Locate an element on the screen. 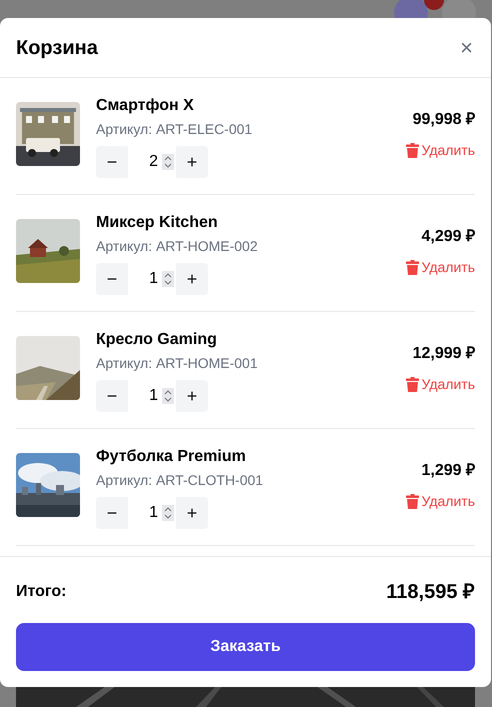 This screenshot has width=492, height=707. product-name: Смартфон X is located at coordinates (145, 106).